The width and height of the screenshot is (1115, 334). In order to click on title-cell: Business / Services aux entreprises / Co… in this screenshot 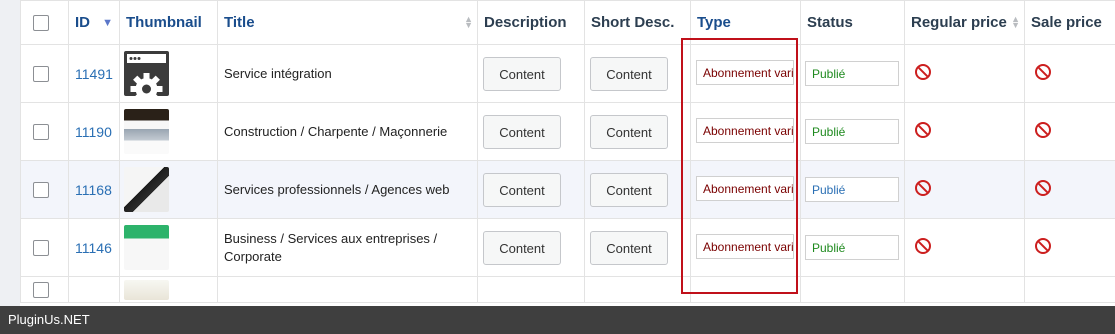, I will do `click(347, 247)`.